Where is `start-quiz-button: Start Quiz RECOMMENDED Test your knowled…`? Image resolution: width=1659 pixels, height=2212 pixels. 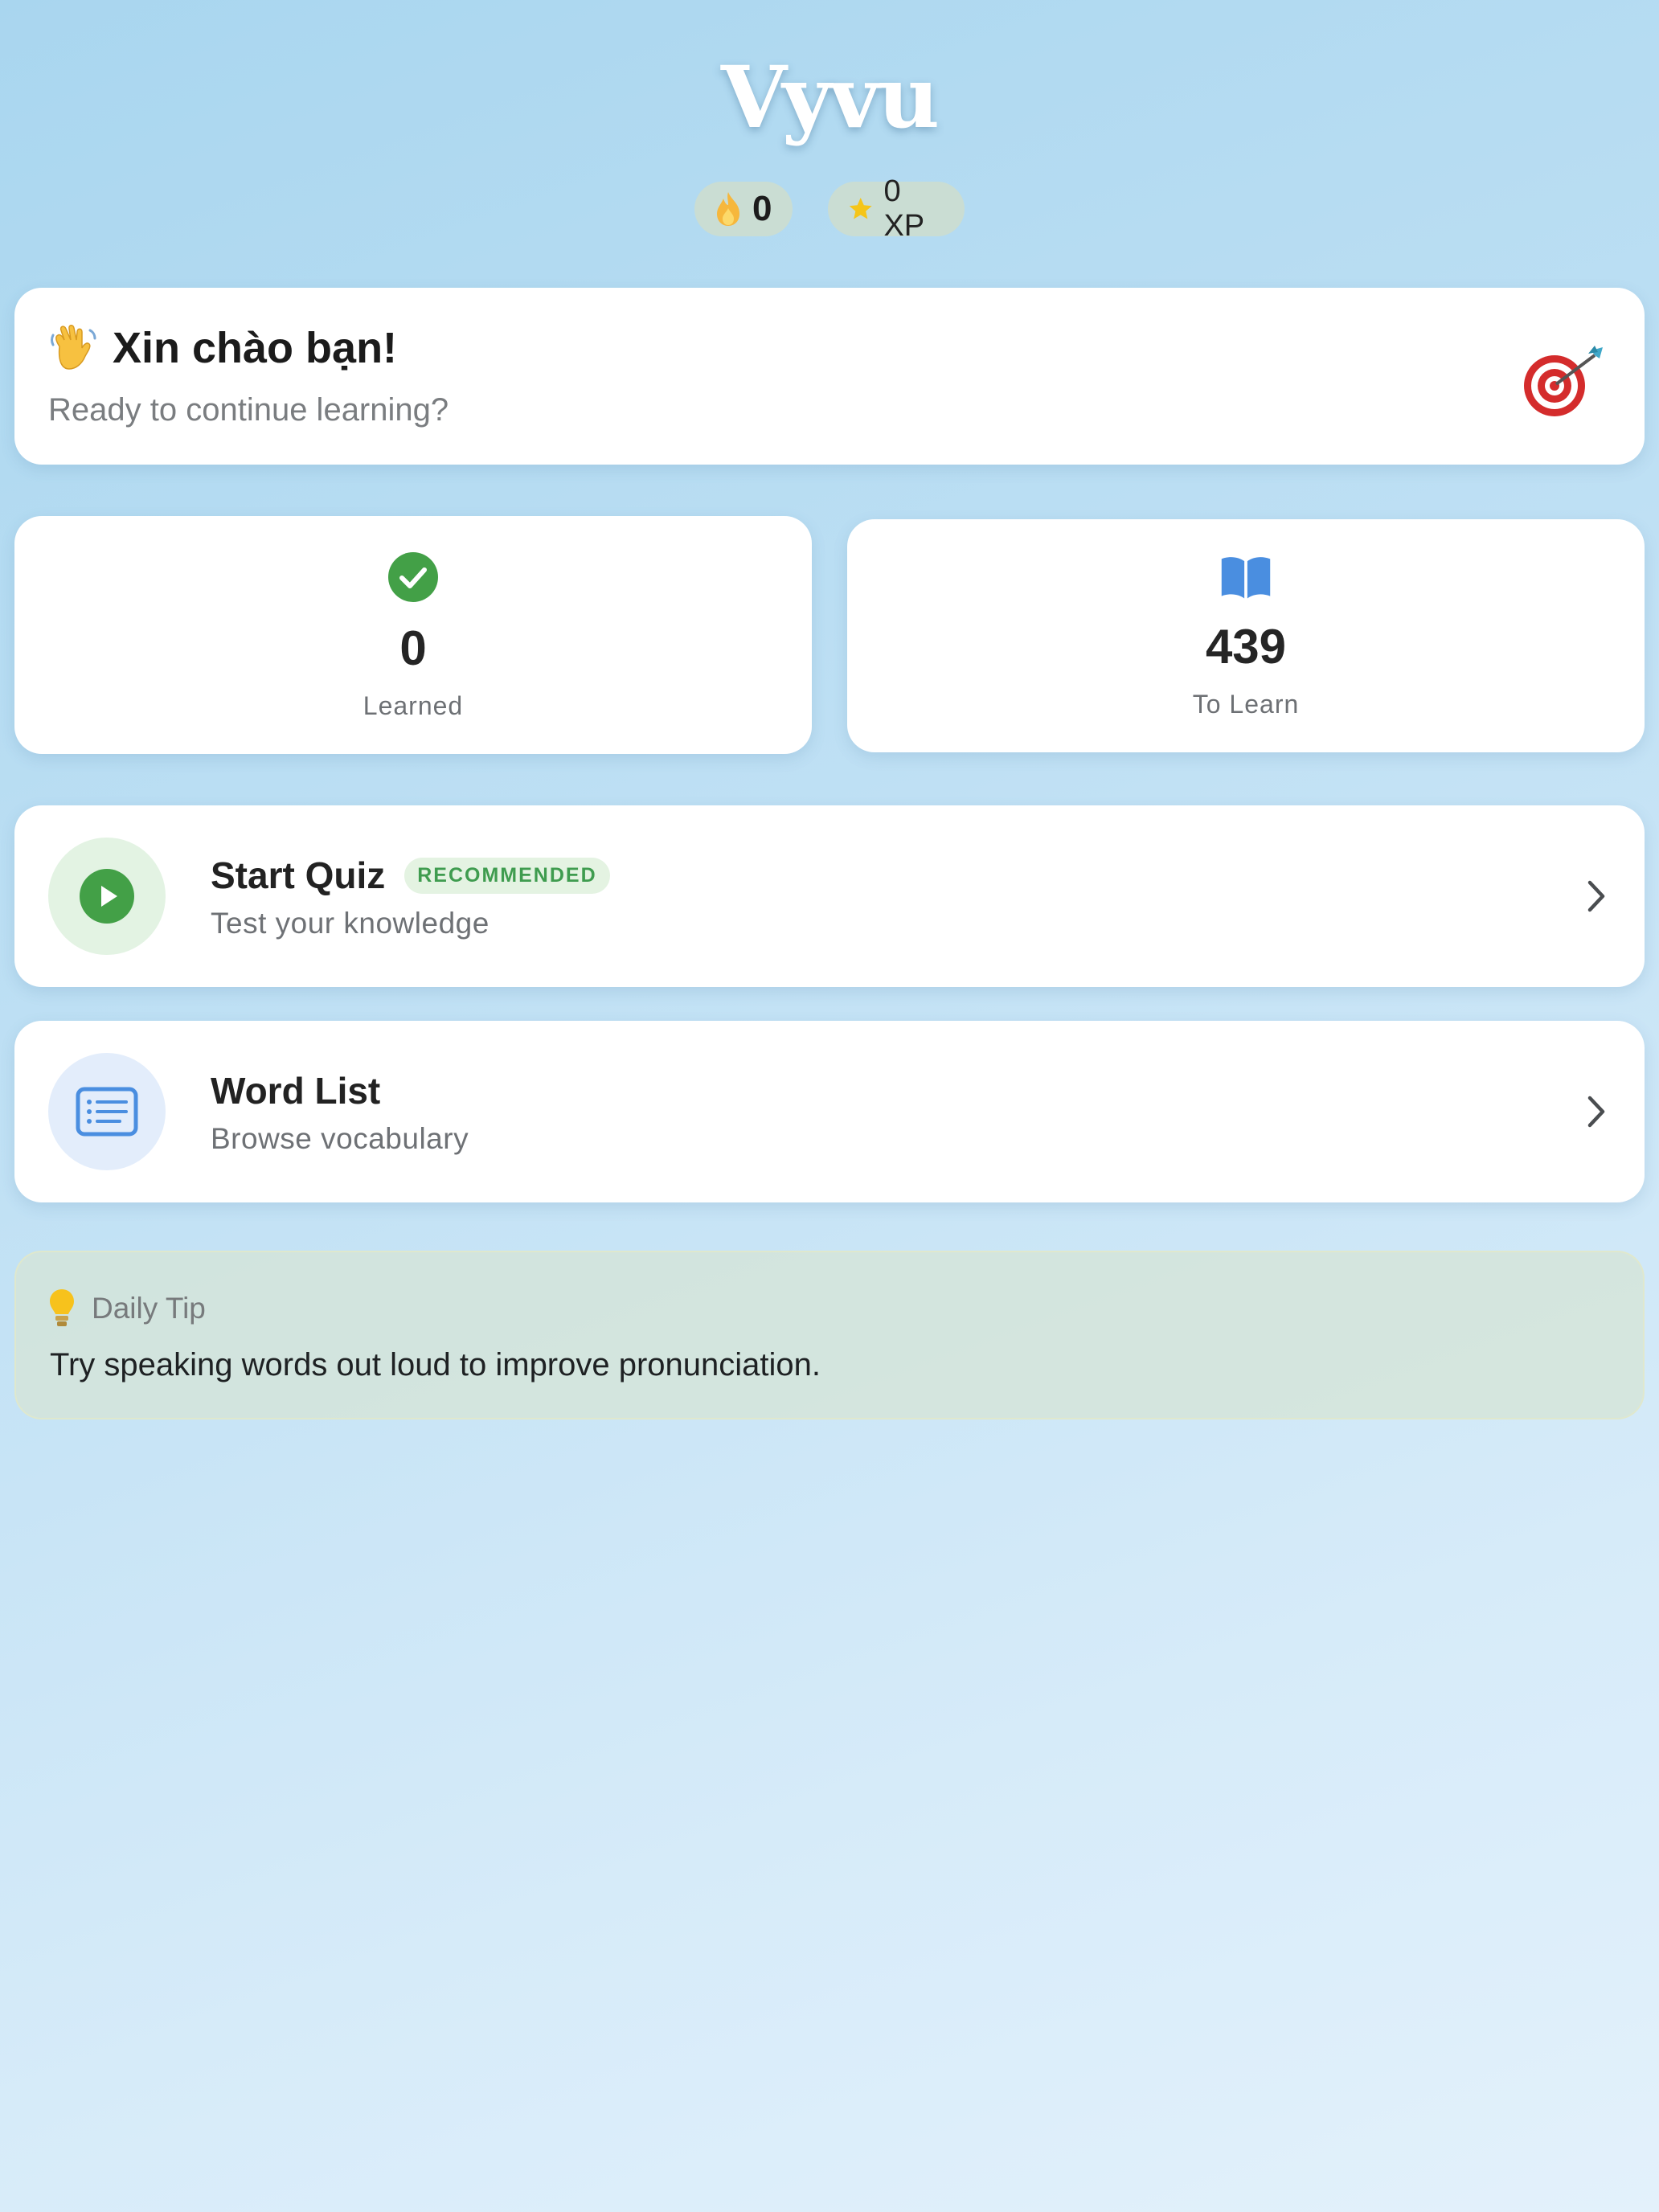 start-quiz-button: Start Quiz RECOMMENDED Test your knowled… is located at coordinates (829, 896).